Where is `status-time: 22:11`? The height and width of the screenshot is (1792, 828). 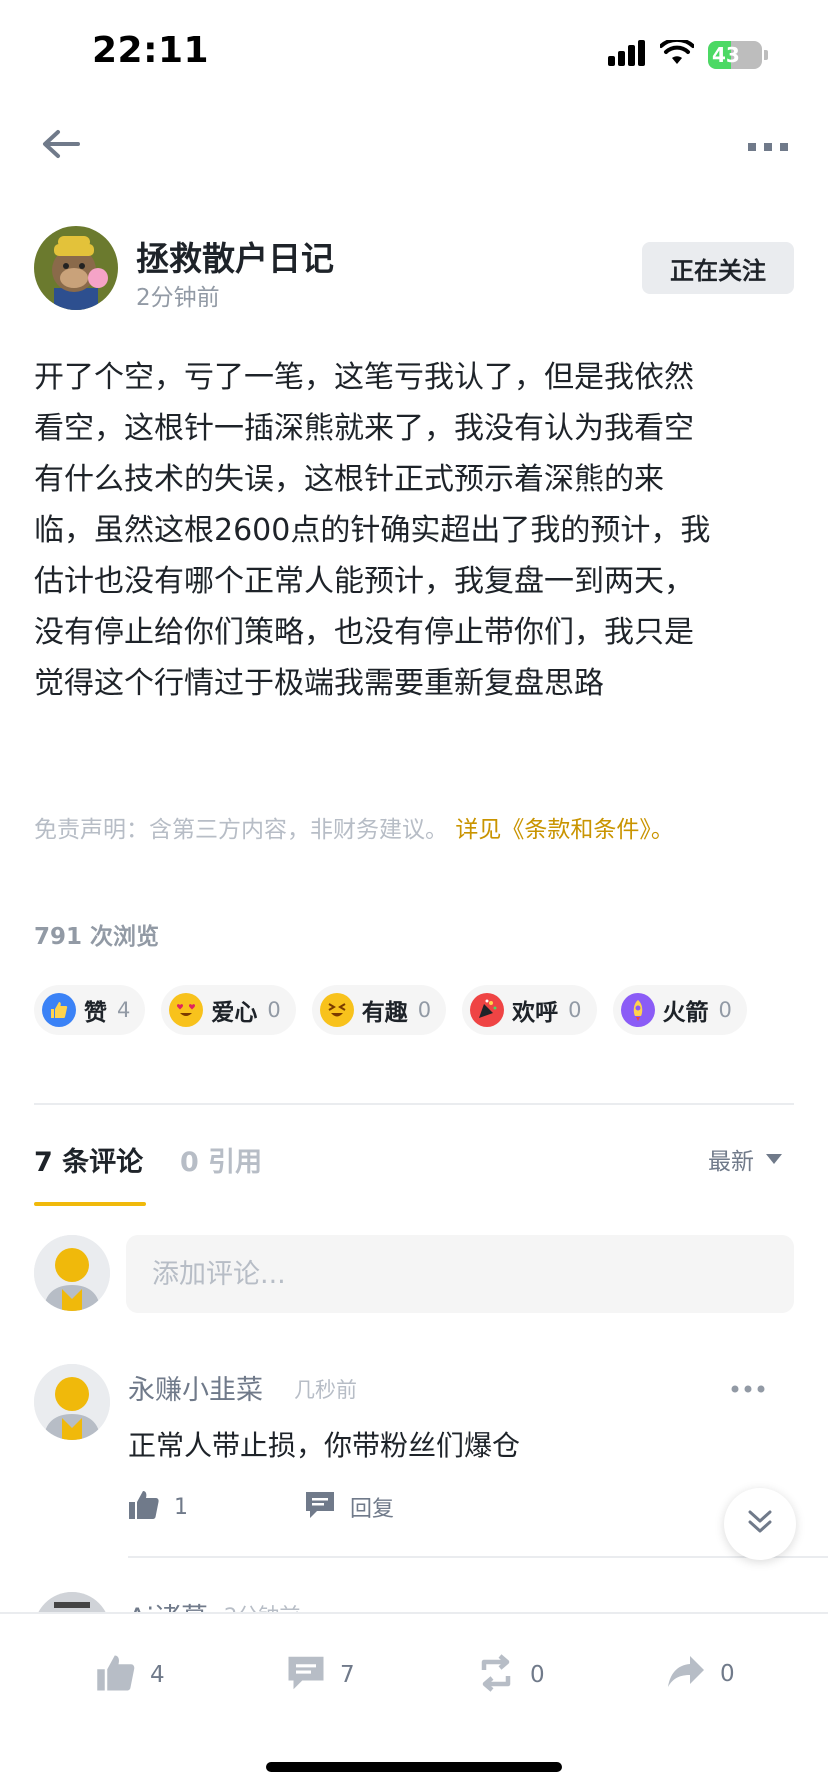 status-time: 22:11 is located at coordinates (151, 50).